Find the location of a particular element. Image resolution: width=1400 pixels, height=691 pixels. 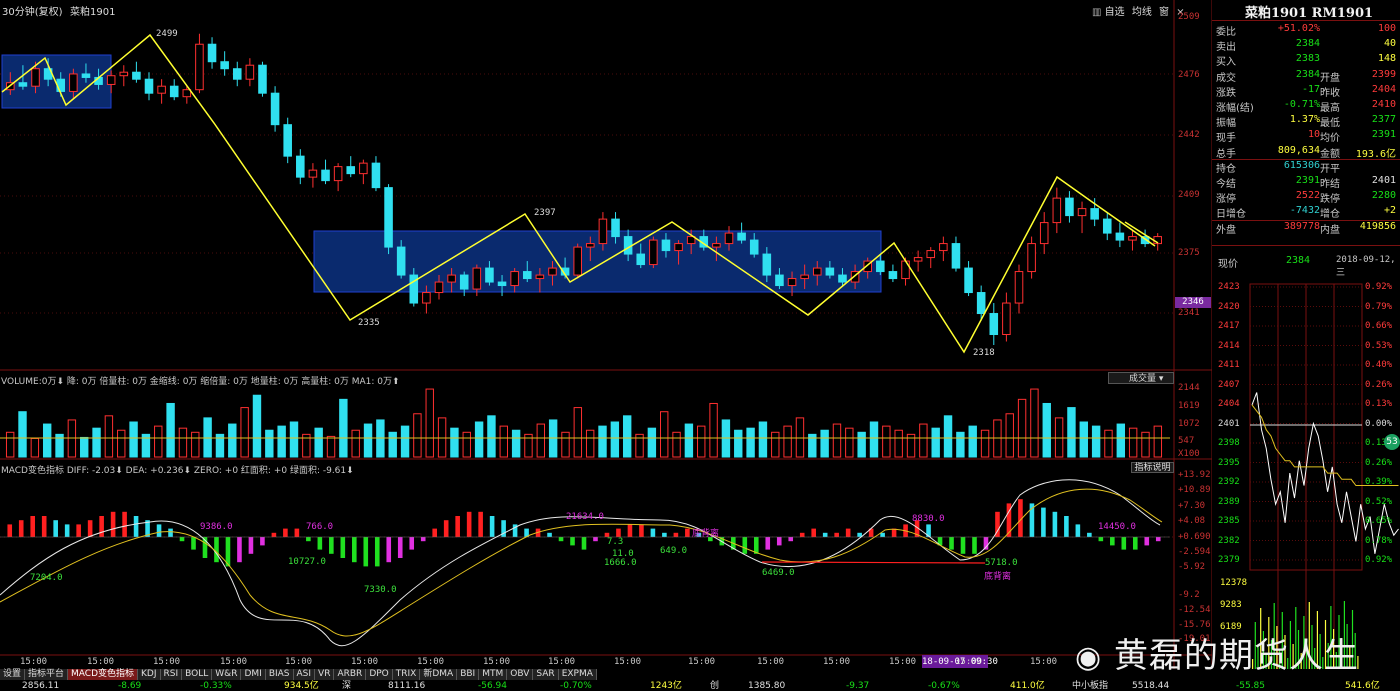

quote-row: 总手 809,634 金额 193.6亿 is located at coordinates (1307, 152).